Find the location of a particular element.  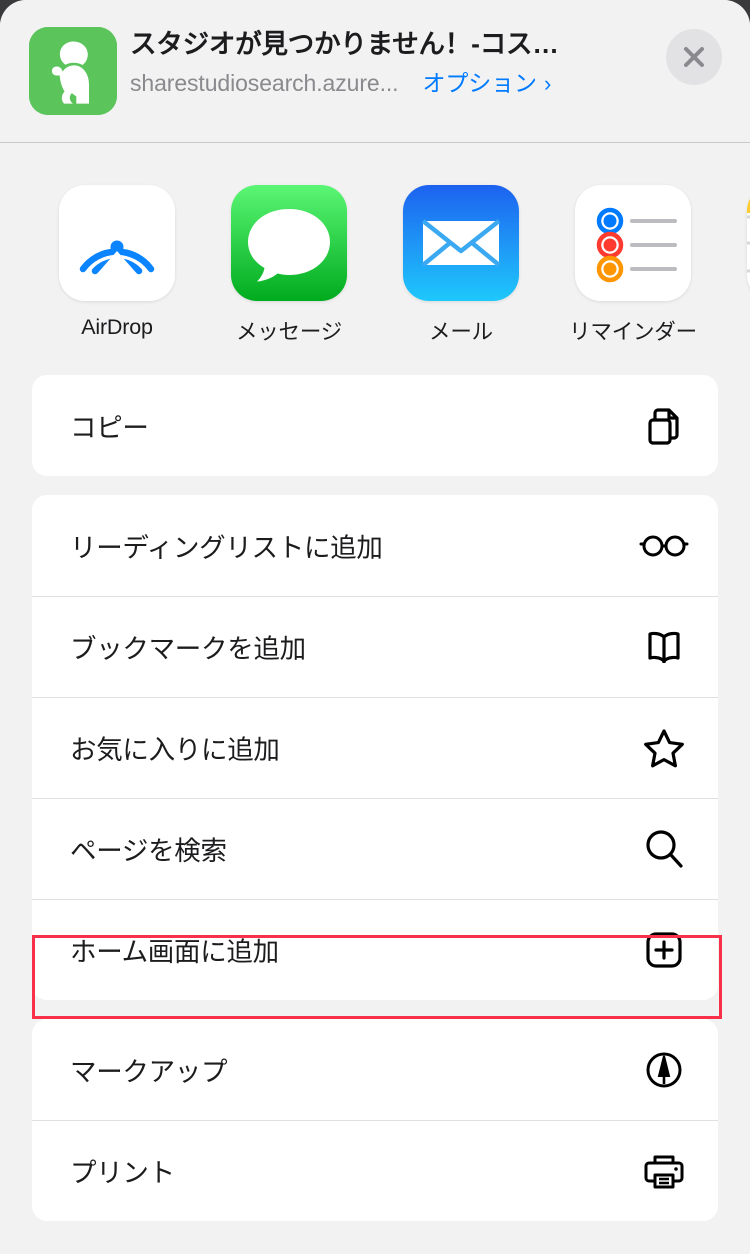

add-to-home-icon is located at coordinates (664, 950).